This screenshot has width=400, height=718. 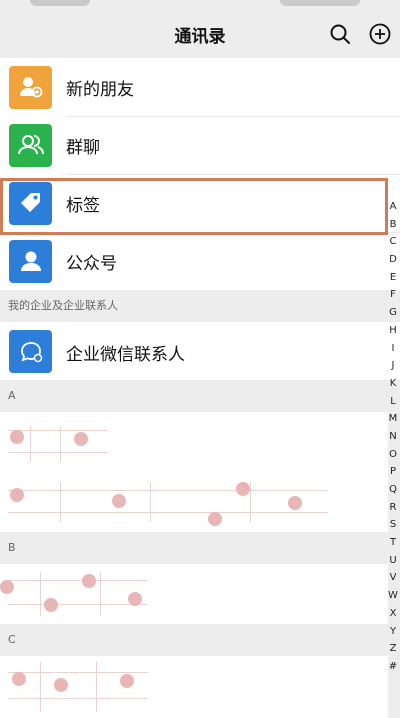 I want to click on index-letter-x: X, so click(x=393, y=614).